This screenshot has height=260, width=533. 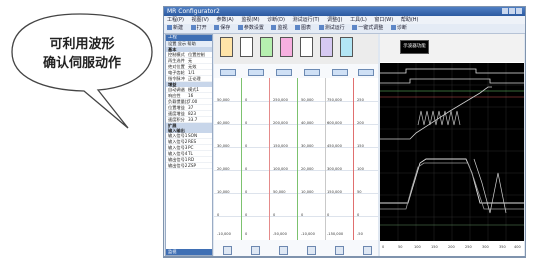 I want to click on trace-velocity-c, so click(x=490, y=186).